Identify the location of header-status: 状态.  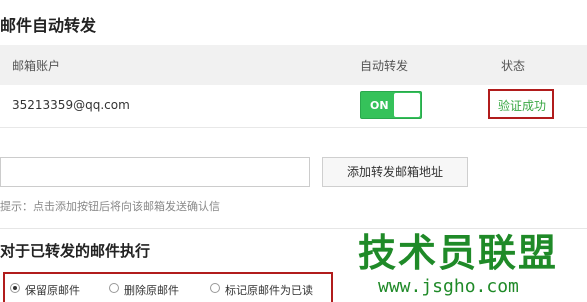
(513, 66).